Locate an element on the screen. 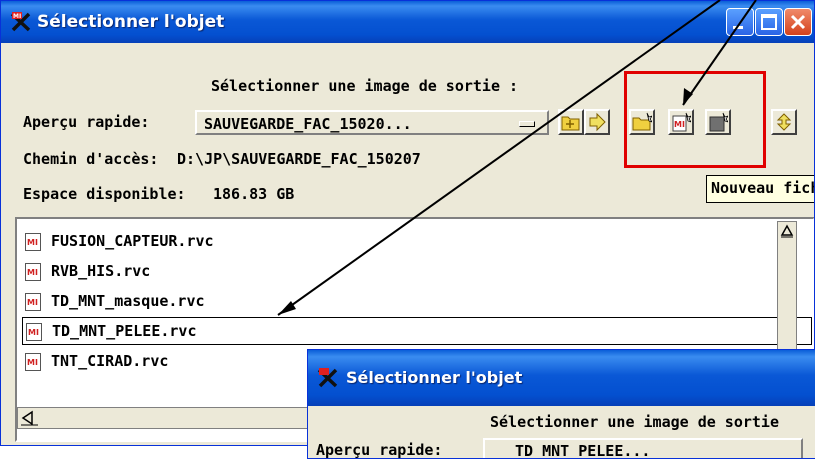 This screenshot has height=459, width=815. quick-preview-label: Aperçu rapide: is located at coordinates (86, 122).